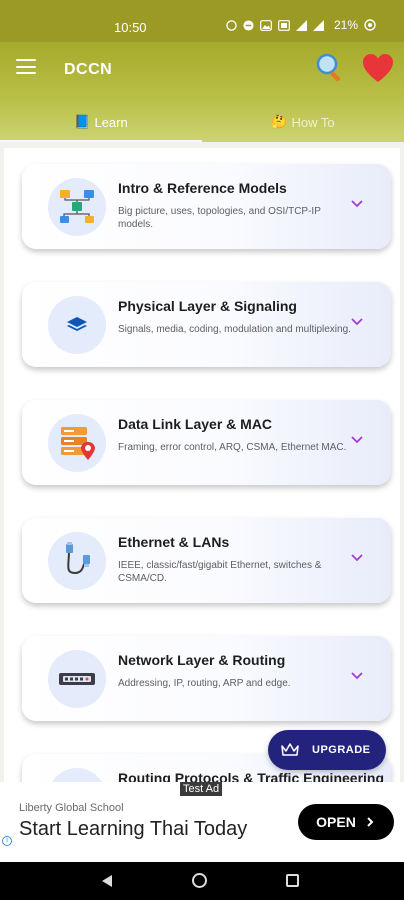  I want to click on topic-description: Addressing, IP, routing, ARP and edge., so click(204, 683).